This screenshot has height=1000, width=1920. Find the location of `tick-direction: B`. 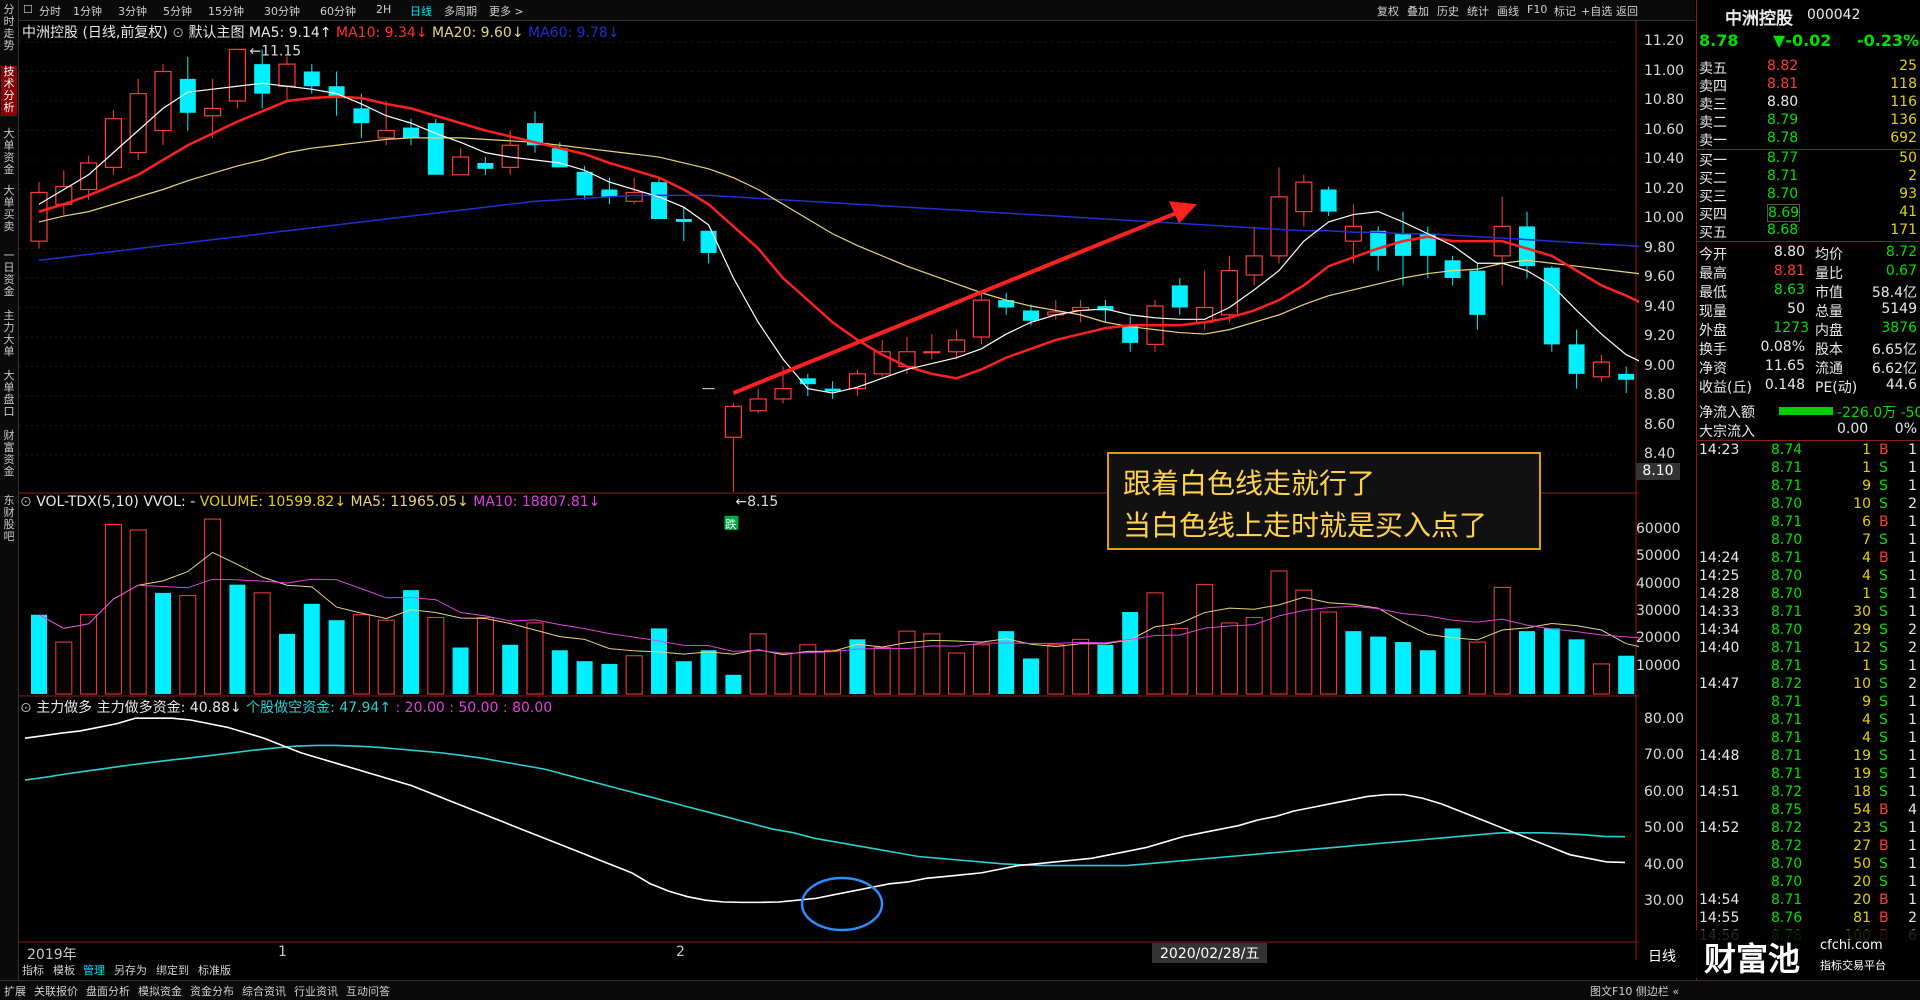

tick-direction: B is located at coordinates (1884, 900).